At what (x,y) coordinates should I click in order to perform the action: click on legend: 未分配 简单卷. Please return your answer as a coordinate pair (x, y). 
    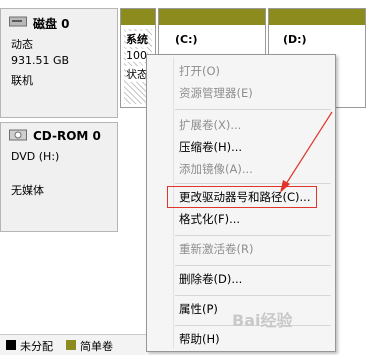
    Looking at the image, I should click on (73, 344).